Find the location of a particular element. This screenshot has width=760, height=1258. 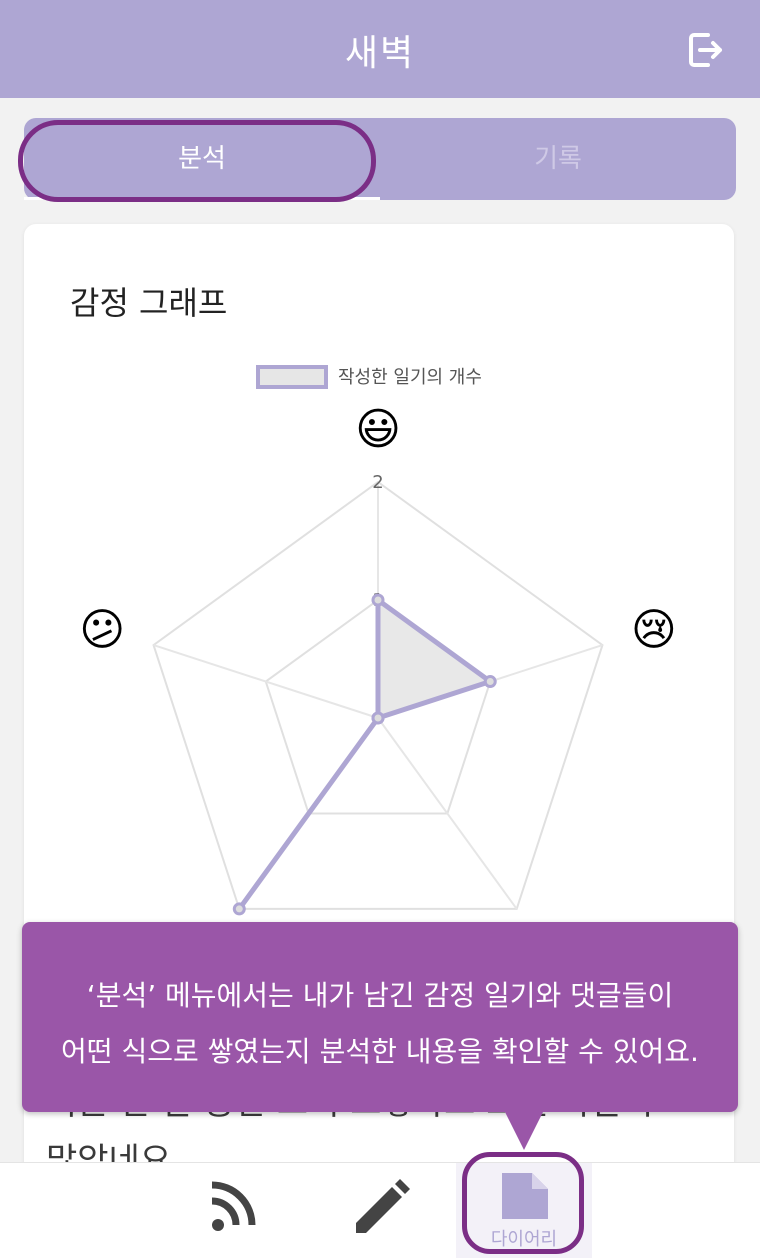

card-title: 감정 그래프 is located at coordinates (149, 303).